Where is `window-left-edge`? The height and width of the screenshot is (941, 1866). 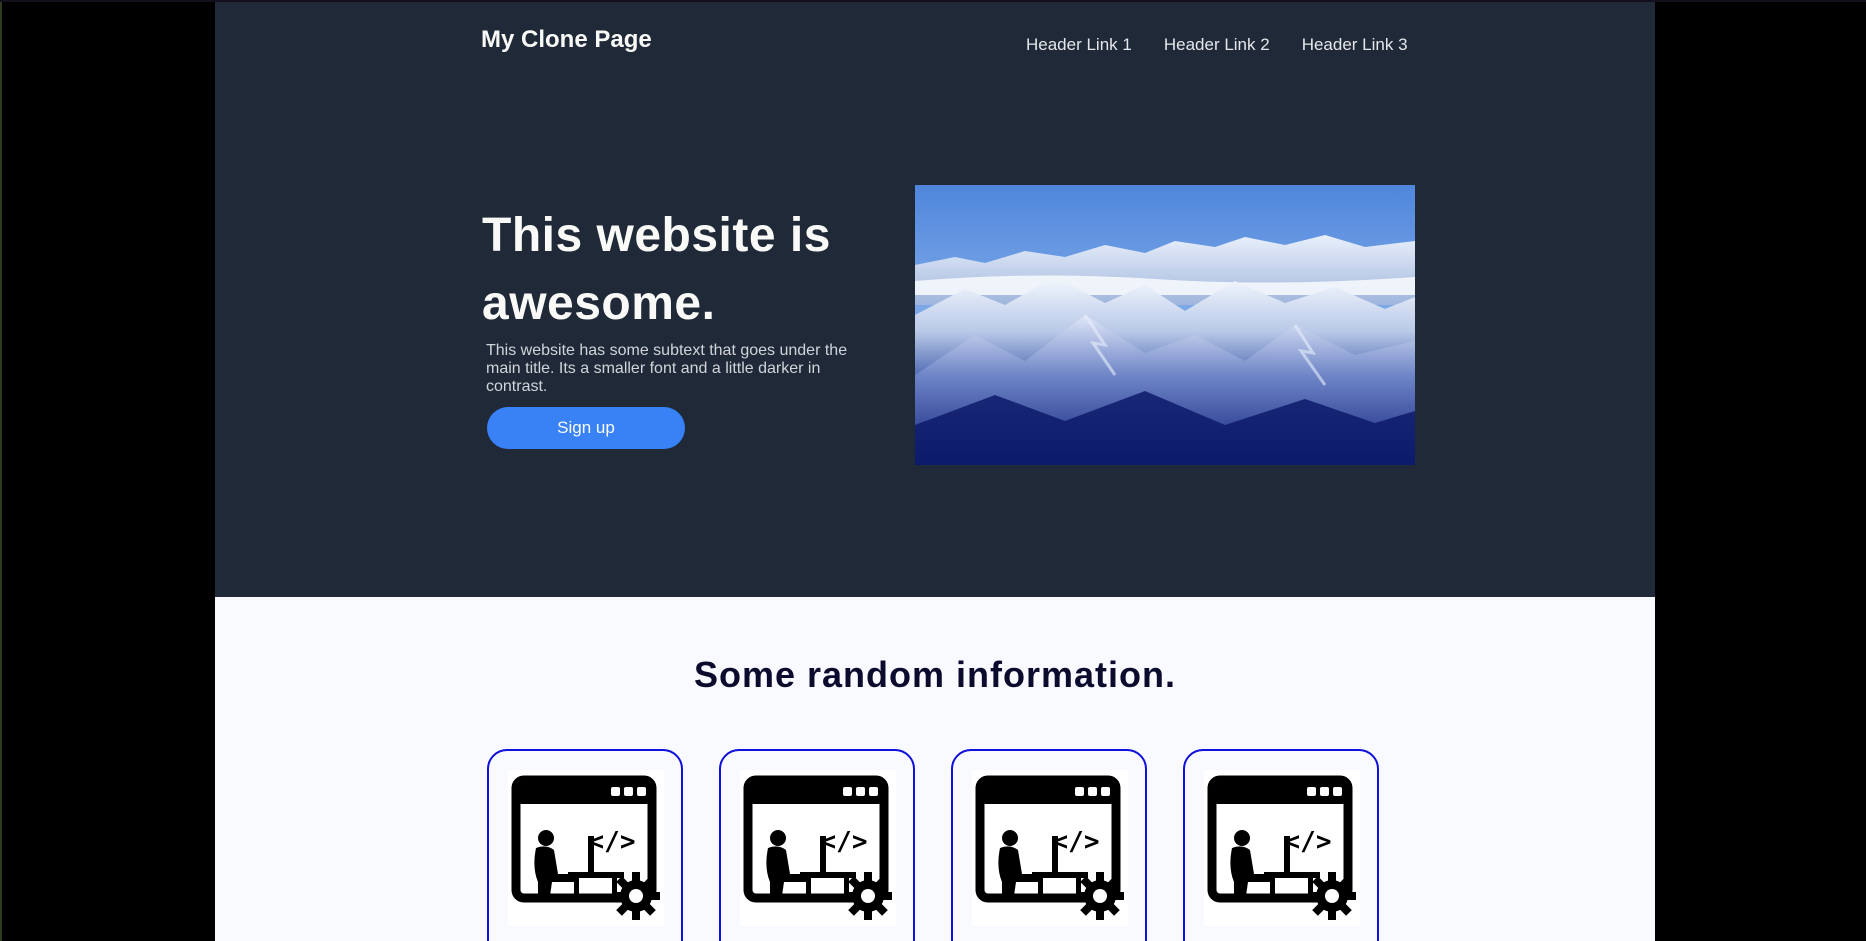 window-left-edge is located at coordinates (1, 470).